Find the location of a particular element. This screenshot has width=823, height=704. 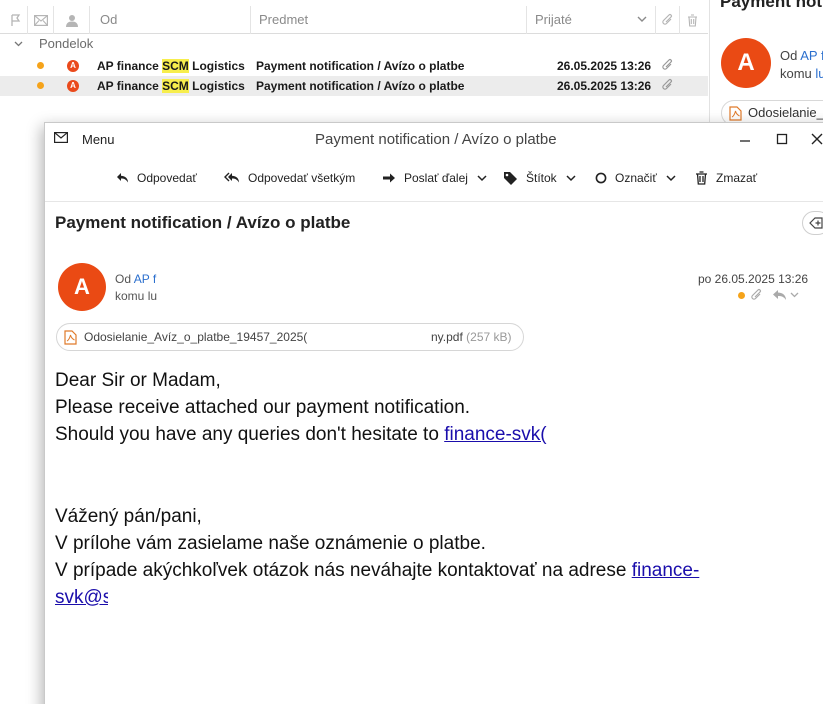

reply-all-button: Odpovedať všetkým is located at coordinates (289, 178).